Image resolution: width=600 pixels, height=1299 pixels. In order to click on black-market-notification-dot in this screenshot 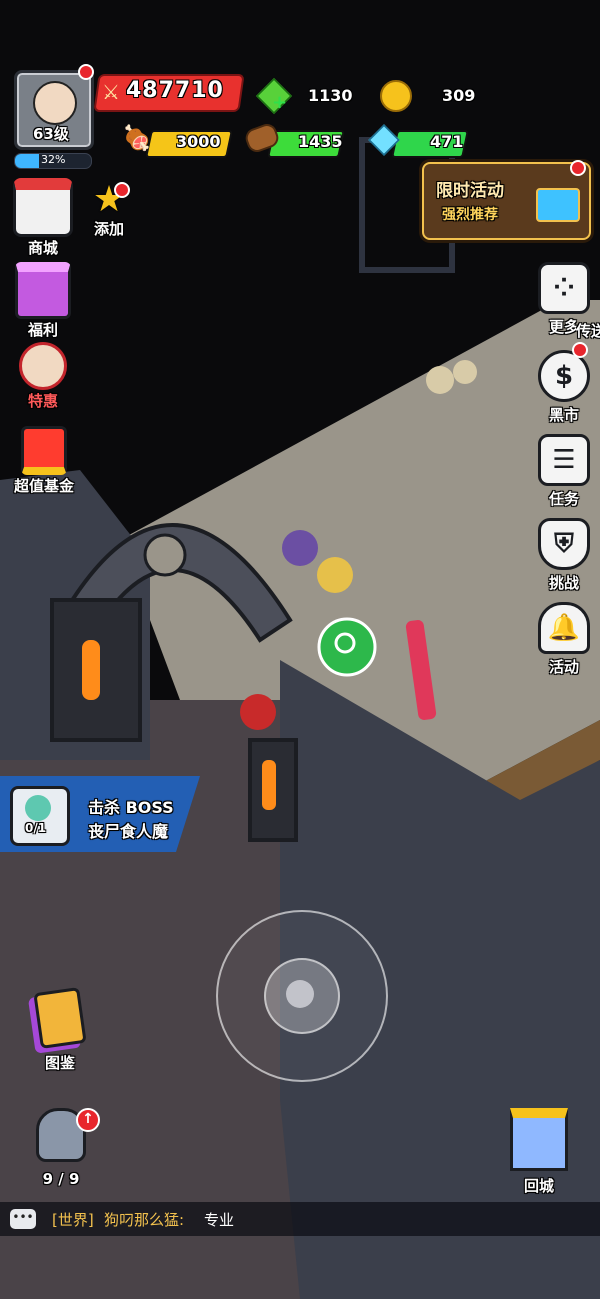, I will do `click(580, 350)`.